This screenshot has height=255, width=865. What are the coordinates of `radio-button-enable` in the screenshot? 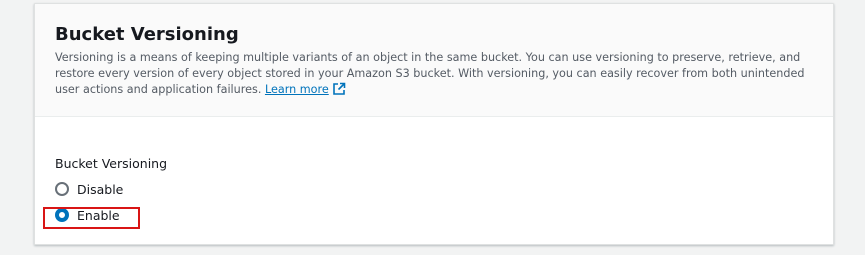 It's located at (62, 215).